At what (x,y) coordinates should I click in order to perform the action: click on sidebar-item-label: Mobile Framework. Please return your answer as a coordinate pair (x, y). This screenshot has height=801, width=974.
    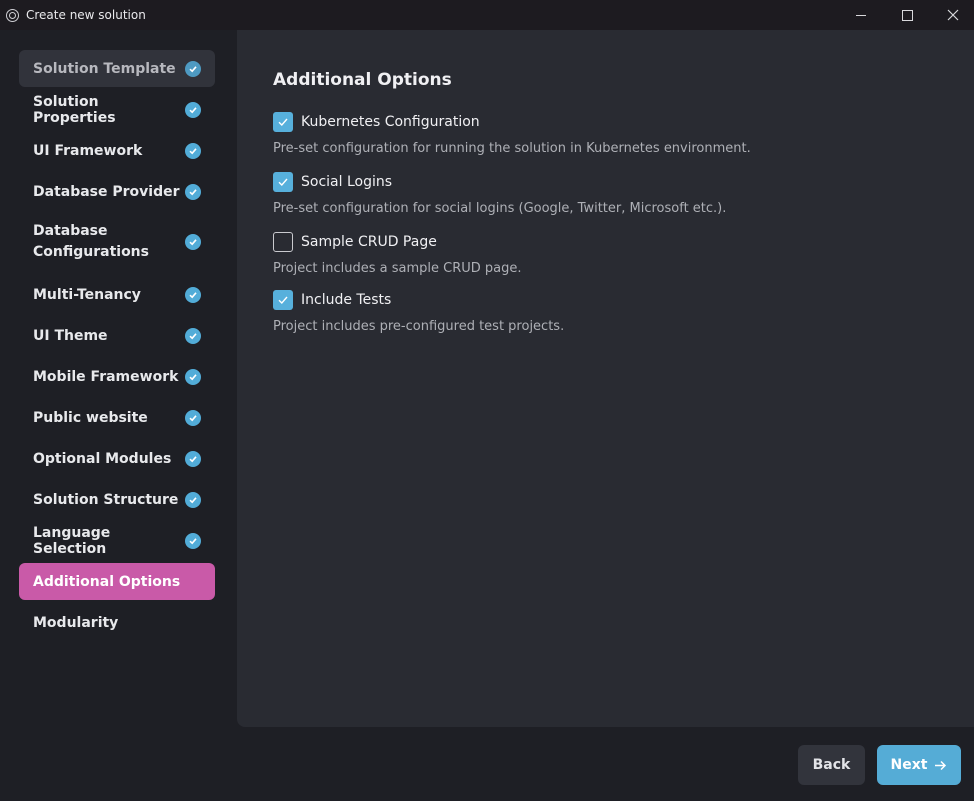
    Looking at the image, I should click on (106, 376).